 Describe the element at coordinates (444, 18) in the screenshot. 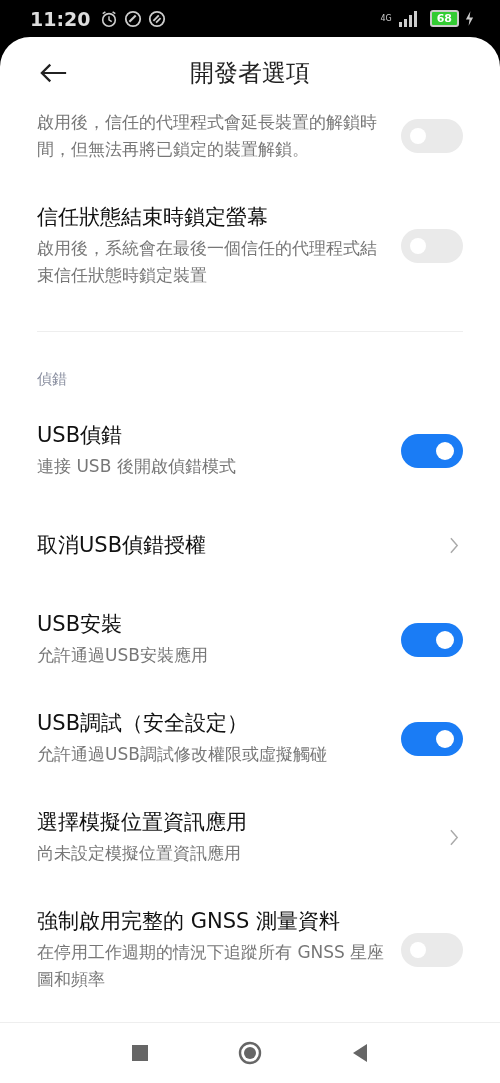

I see `battery-indicator: 68` at that location.